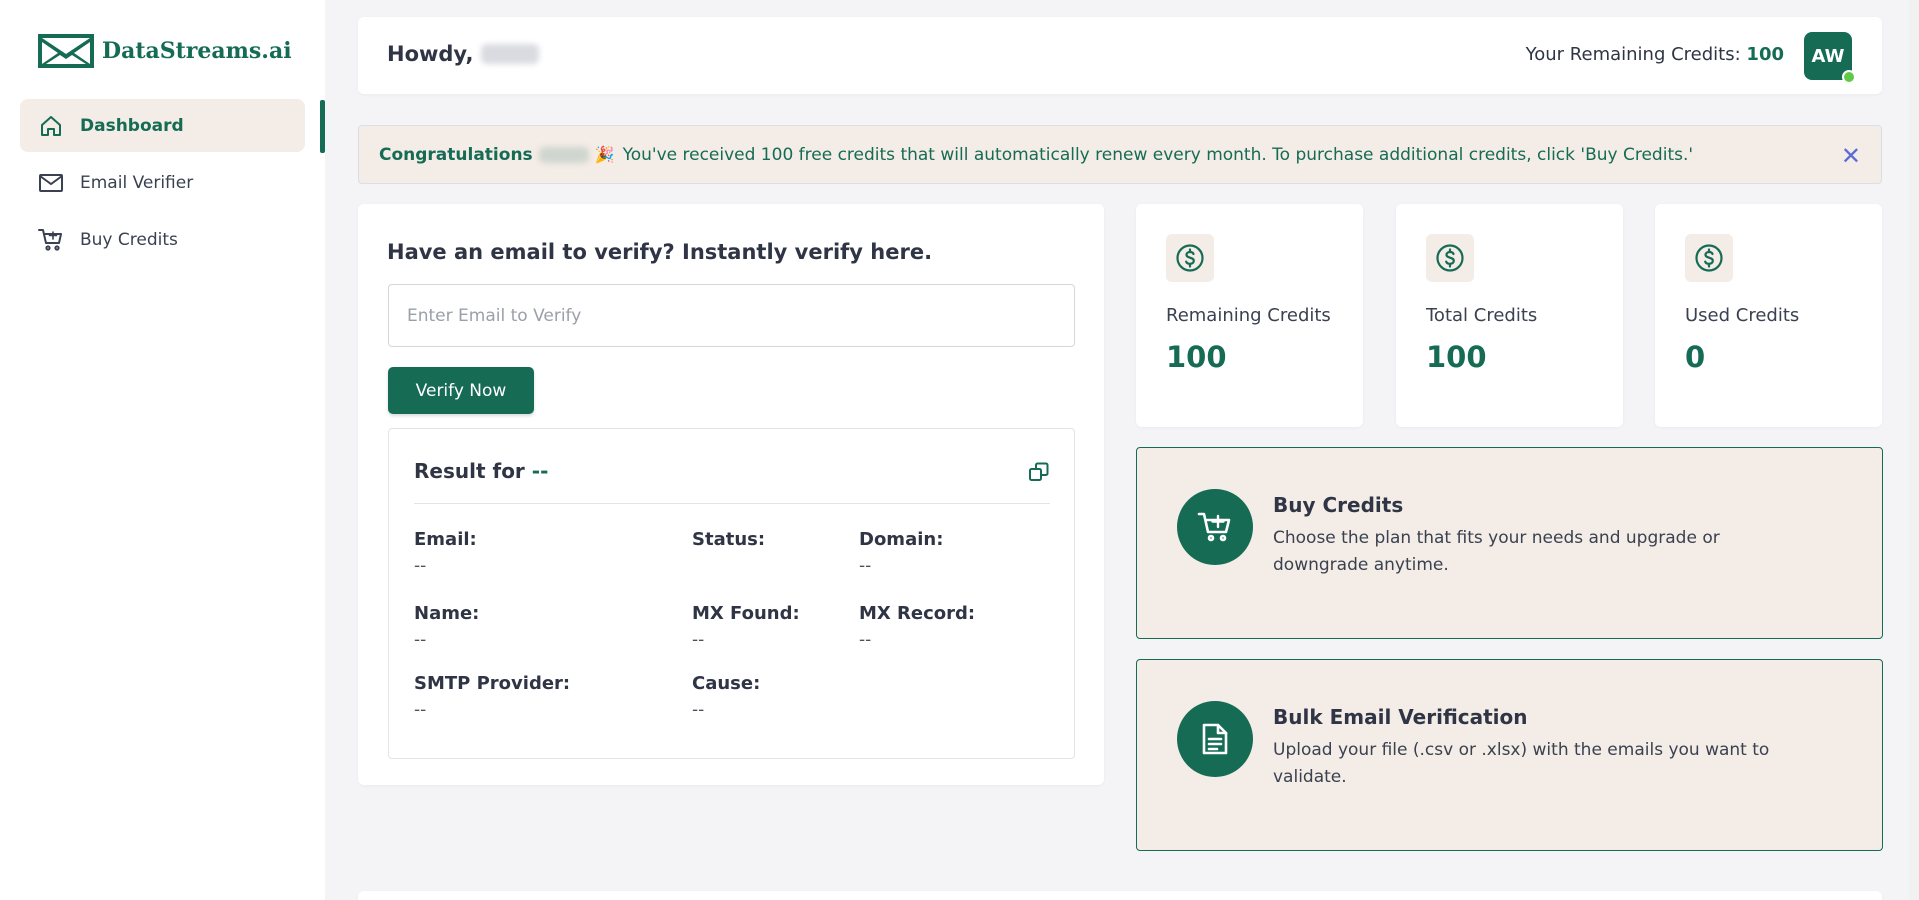  Describe the element at coordinates (51, 126) in the screenshot. I see `home-icon` at that location.